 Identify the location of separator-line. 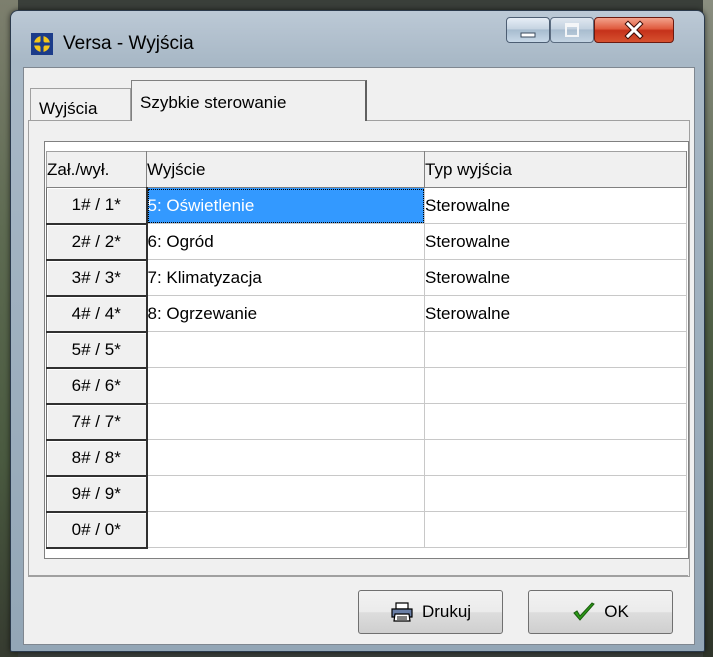
(358, 575).